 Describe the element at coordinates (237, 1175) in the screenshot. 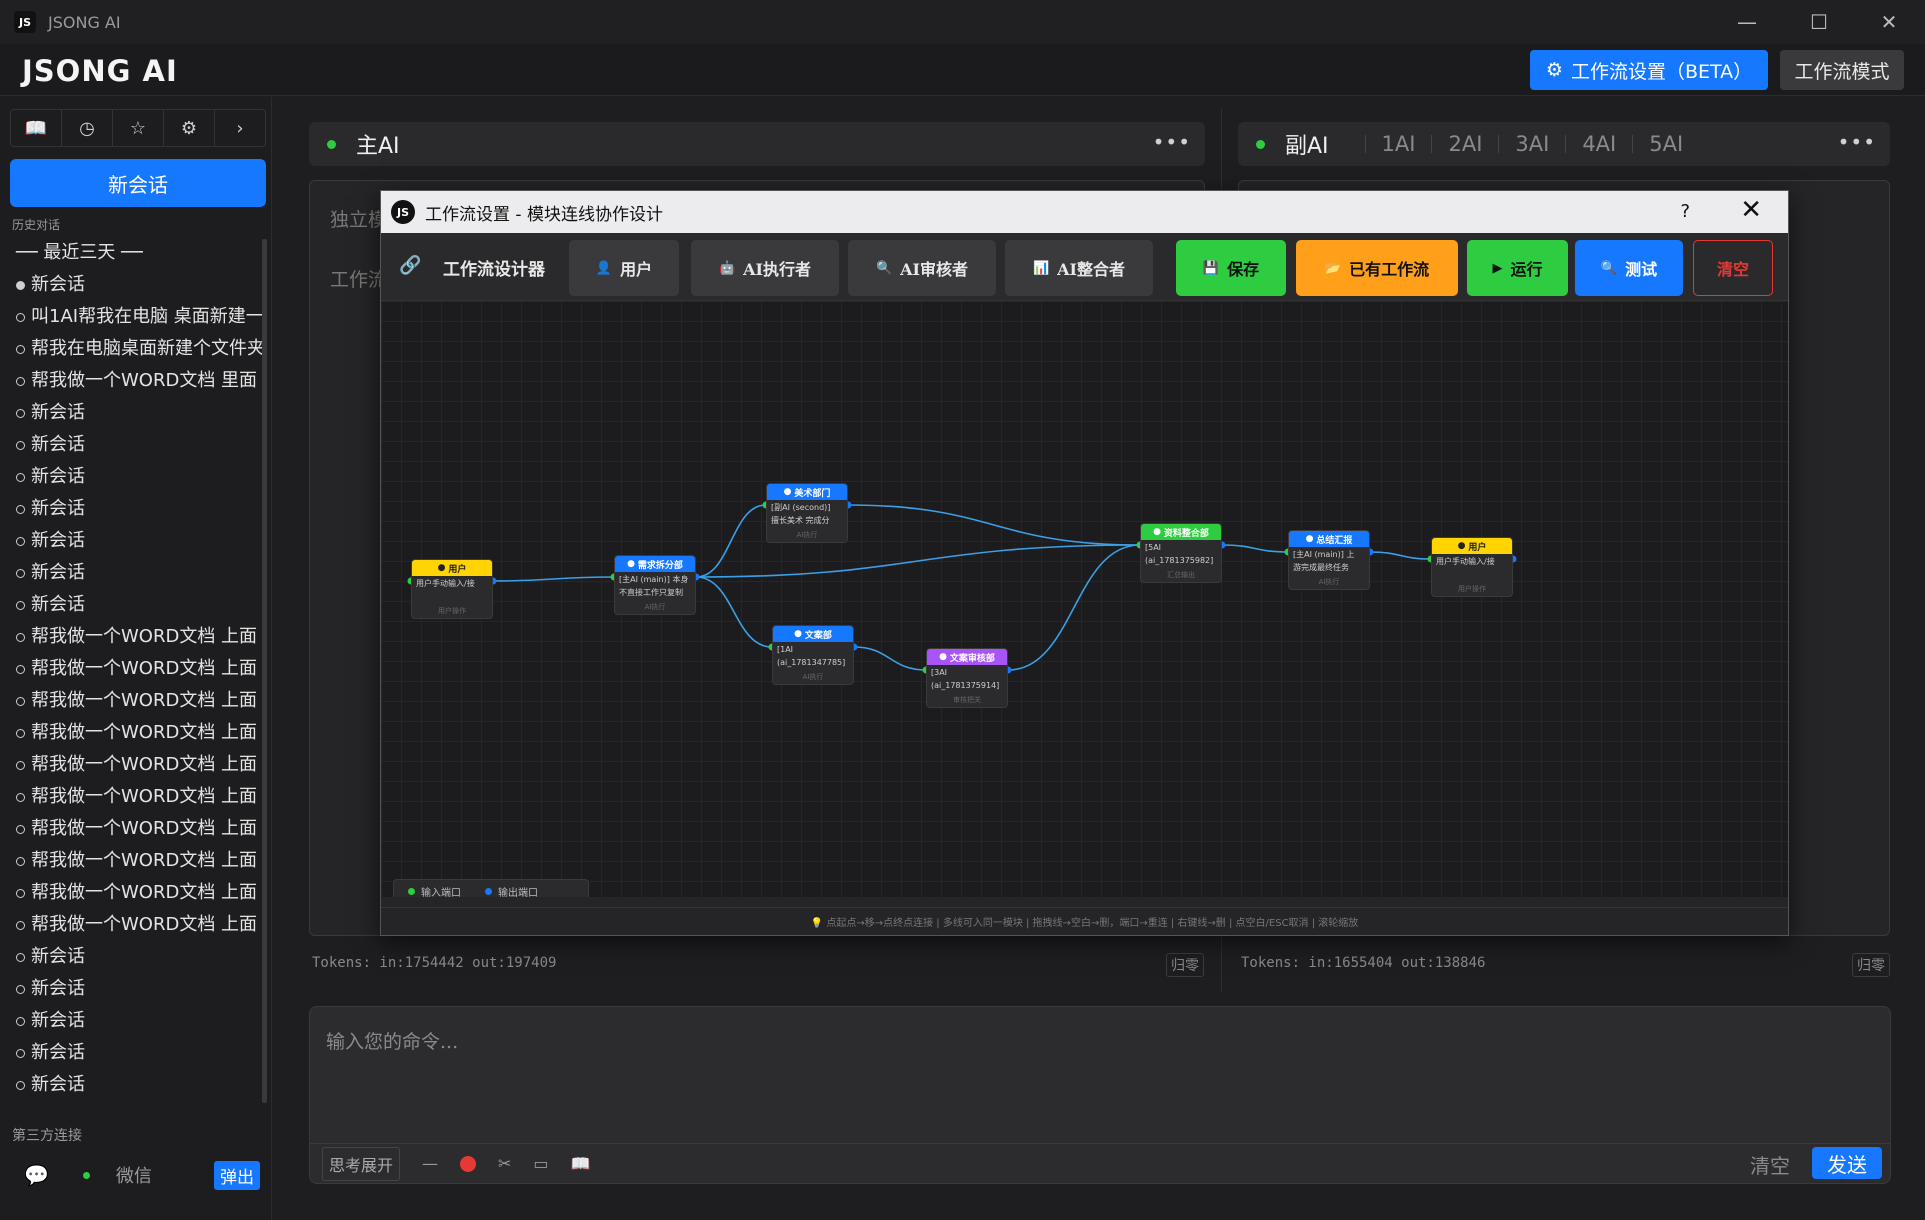

I see `popout-button: 弹出` at that location.